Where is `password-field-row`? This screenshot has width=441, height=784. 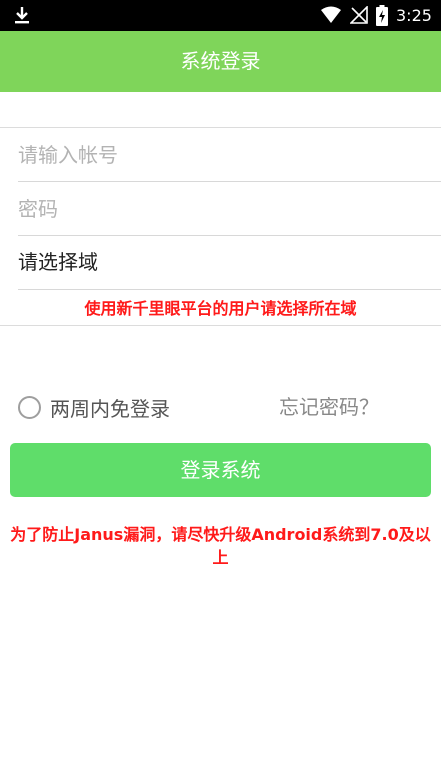 password-field-row is located at coordinates (229, 209).